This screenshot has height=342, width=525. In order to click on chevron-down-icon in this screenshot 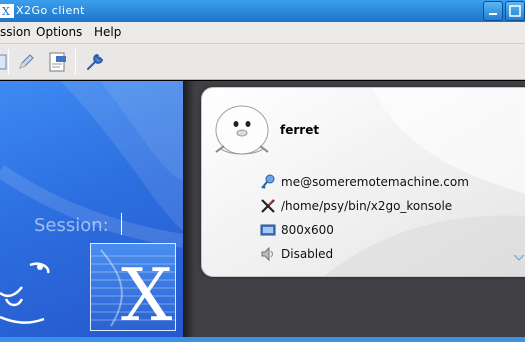, I will do `click(519, 258)`.